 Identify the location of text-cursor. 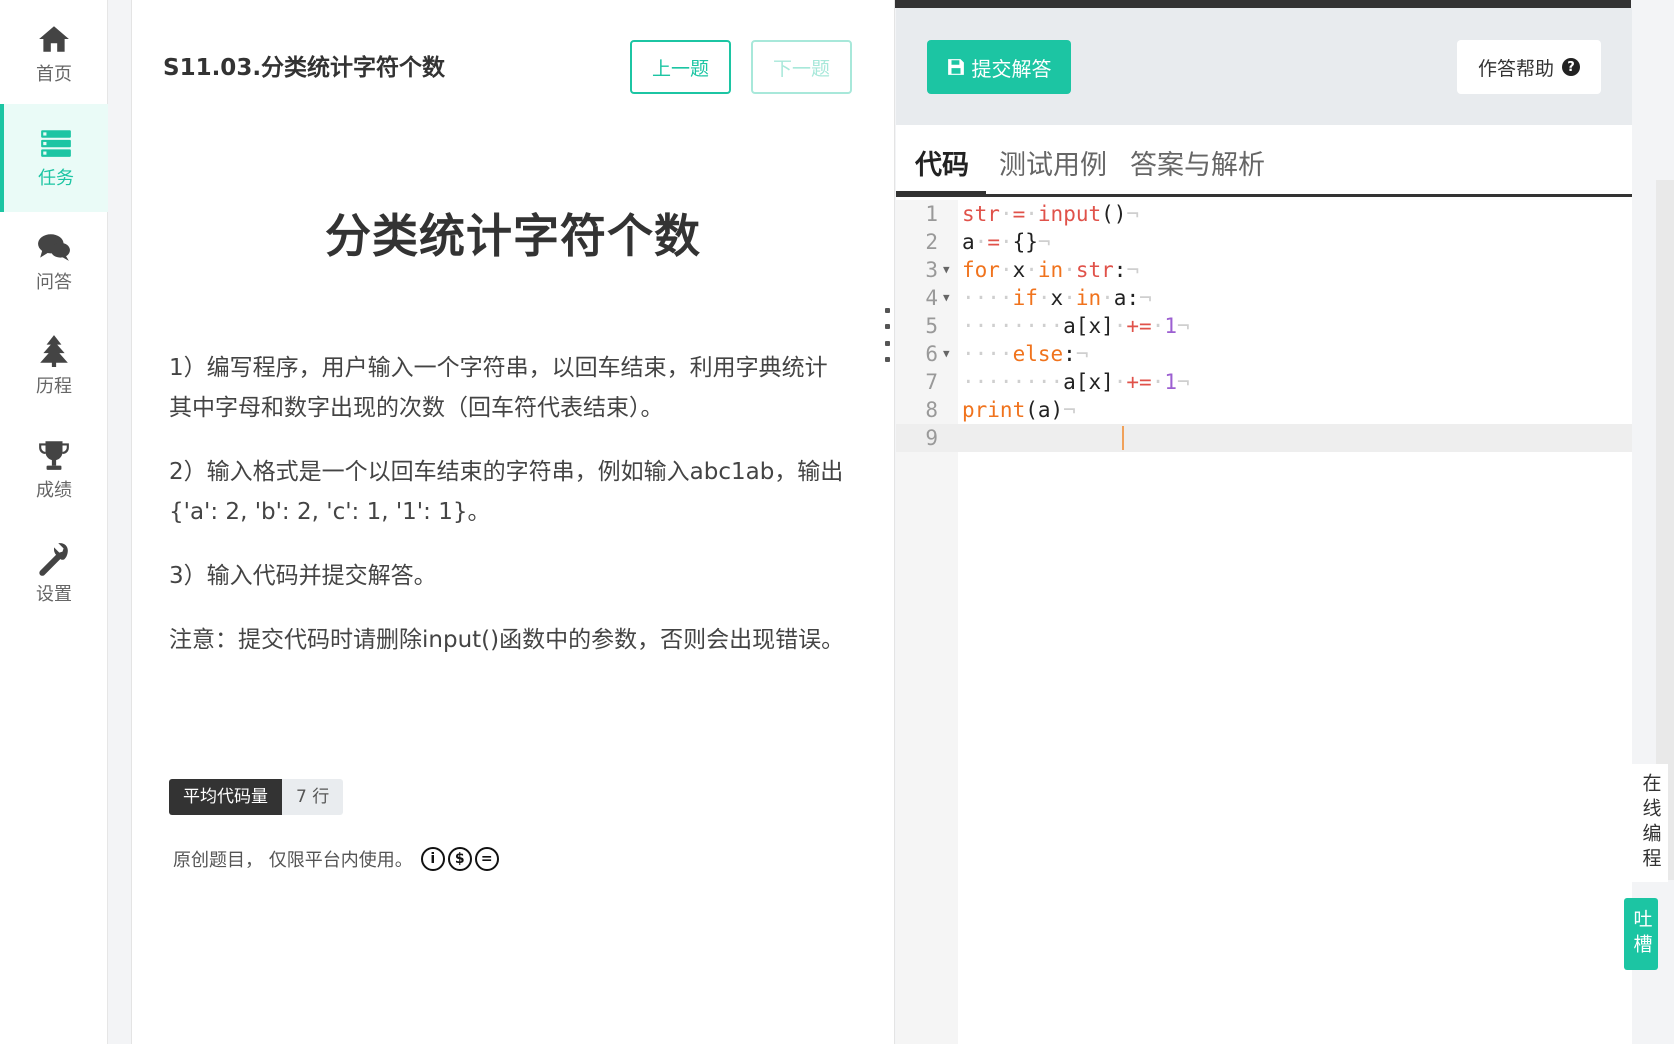
(1123, 438).